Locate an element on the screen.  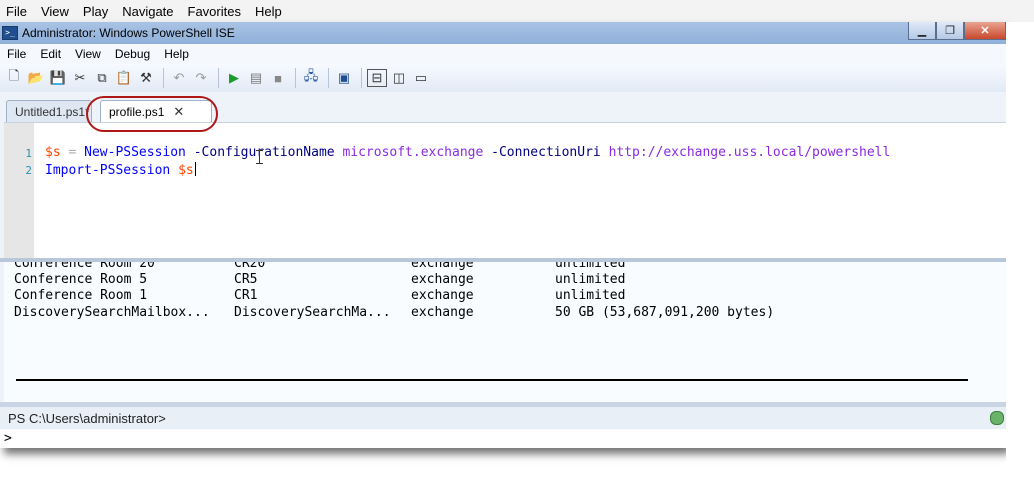
menu-help: Help is located at coordinates (176, 54).